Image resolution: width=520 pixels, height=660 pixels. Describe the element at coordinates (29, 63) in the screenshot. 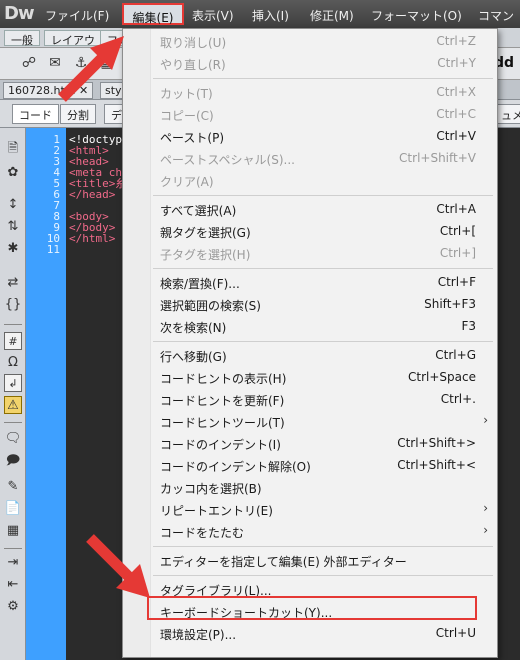

I see `hyperlink-icon: ☍` at that location.